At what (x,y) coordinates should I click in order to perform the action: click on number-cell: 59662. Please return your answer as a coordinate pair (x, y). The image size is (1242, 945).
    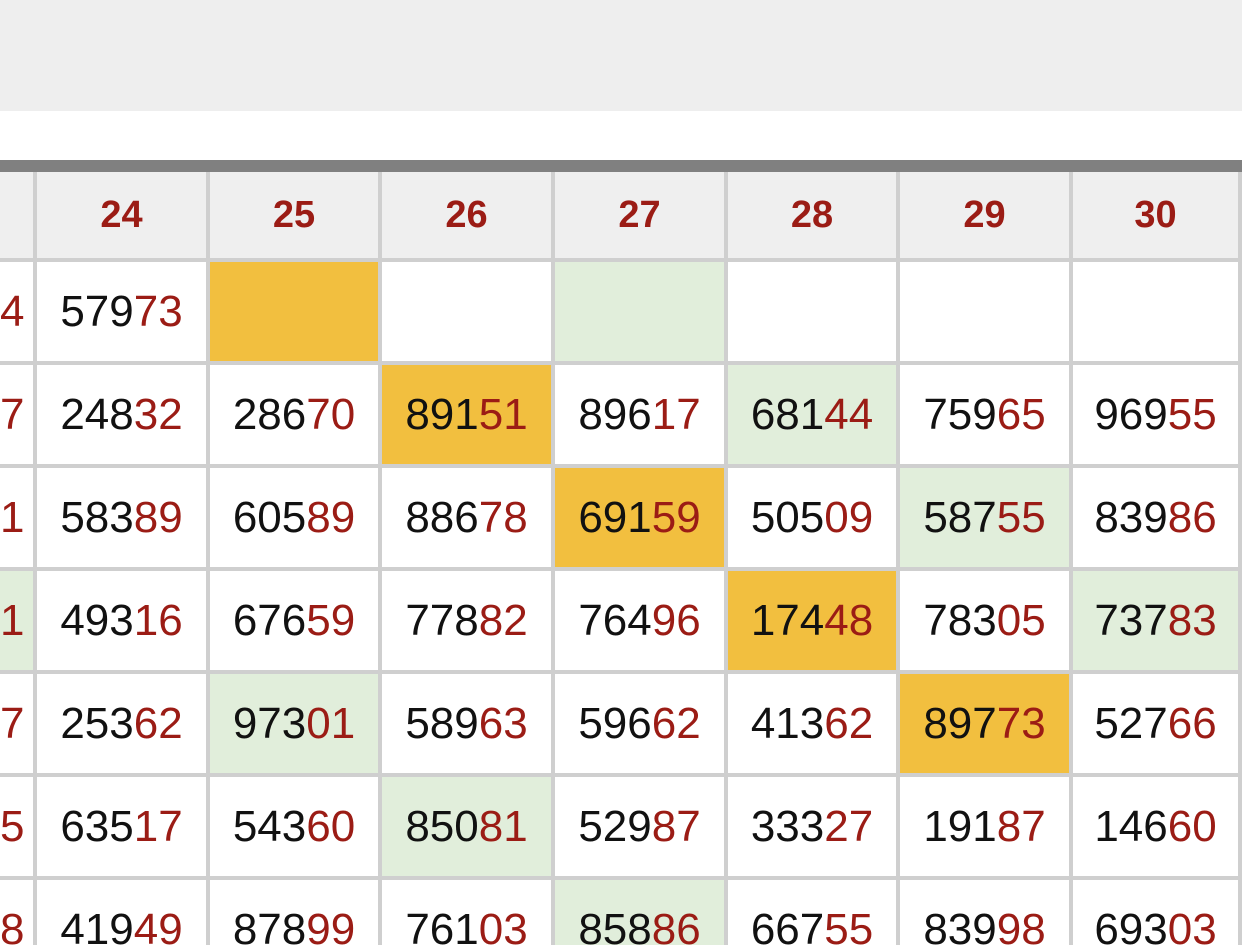
    Looking at the image, I should click on (641, 725).